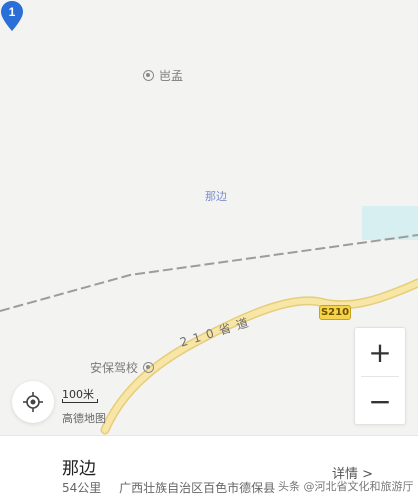 Image resolution: width=418 pixels, height=501 pixels. Describe the element at coordinates (390, 223) in the screenshot. I see `water-area` at that location.